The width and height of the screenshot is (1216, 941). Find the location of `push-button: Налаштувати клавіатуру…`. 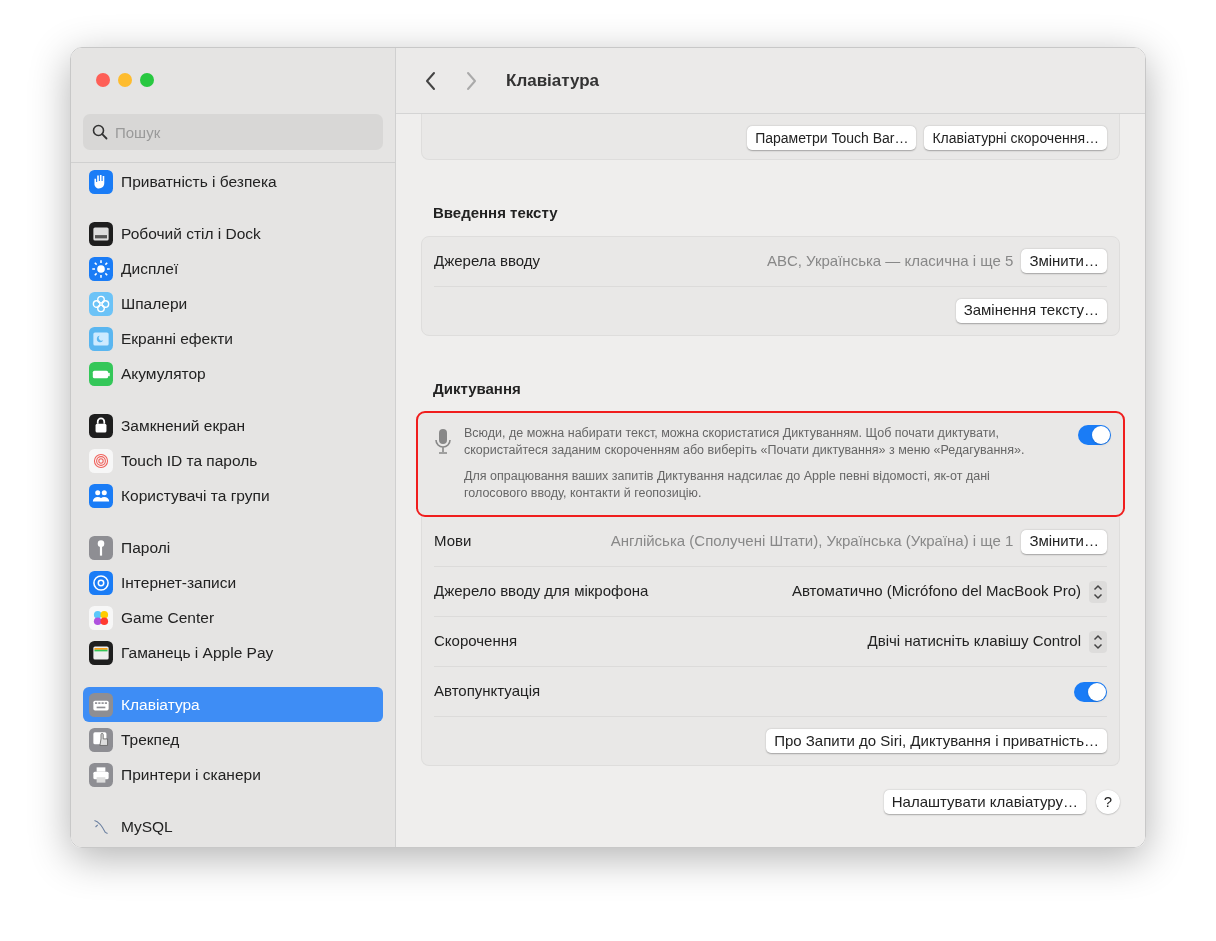

push-button: Налаштувати клавіатуру… is located at coordinates (984, 802).